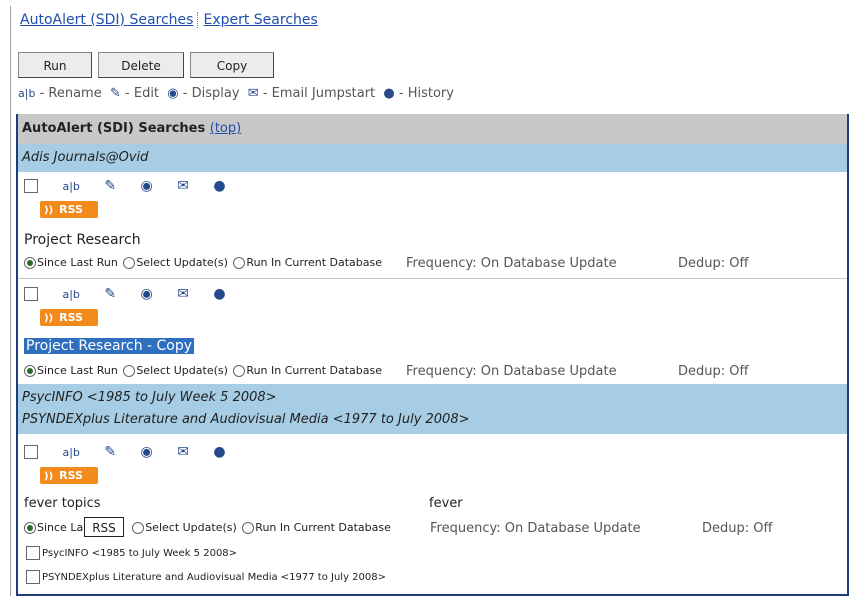 The width and height of the screenshot is (850, 597). I want to click on subdb-row: PsycINFO <1985 to July Week 5 2008>, so click(131, 553).